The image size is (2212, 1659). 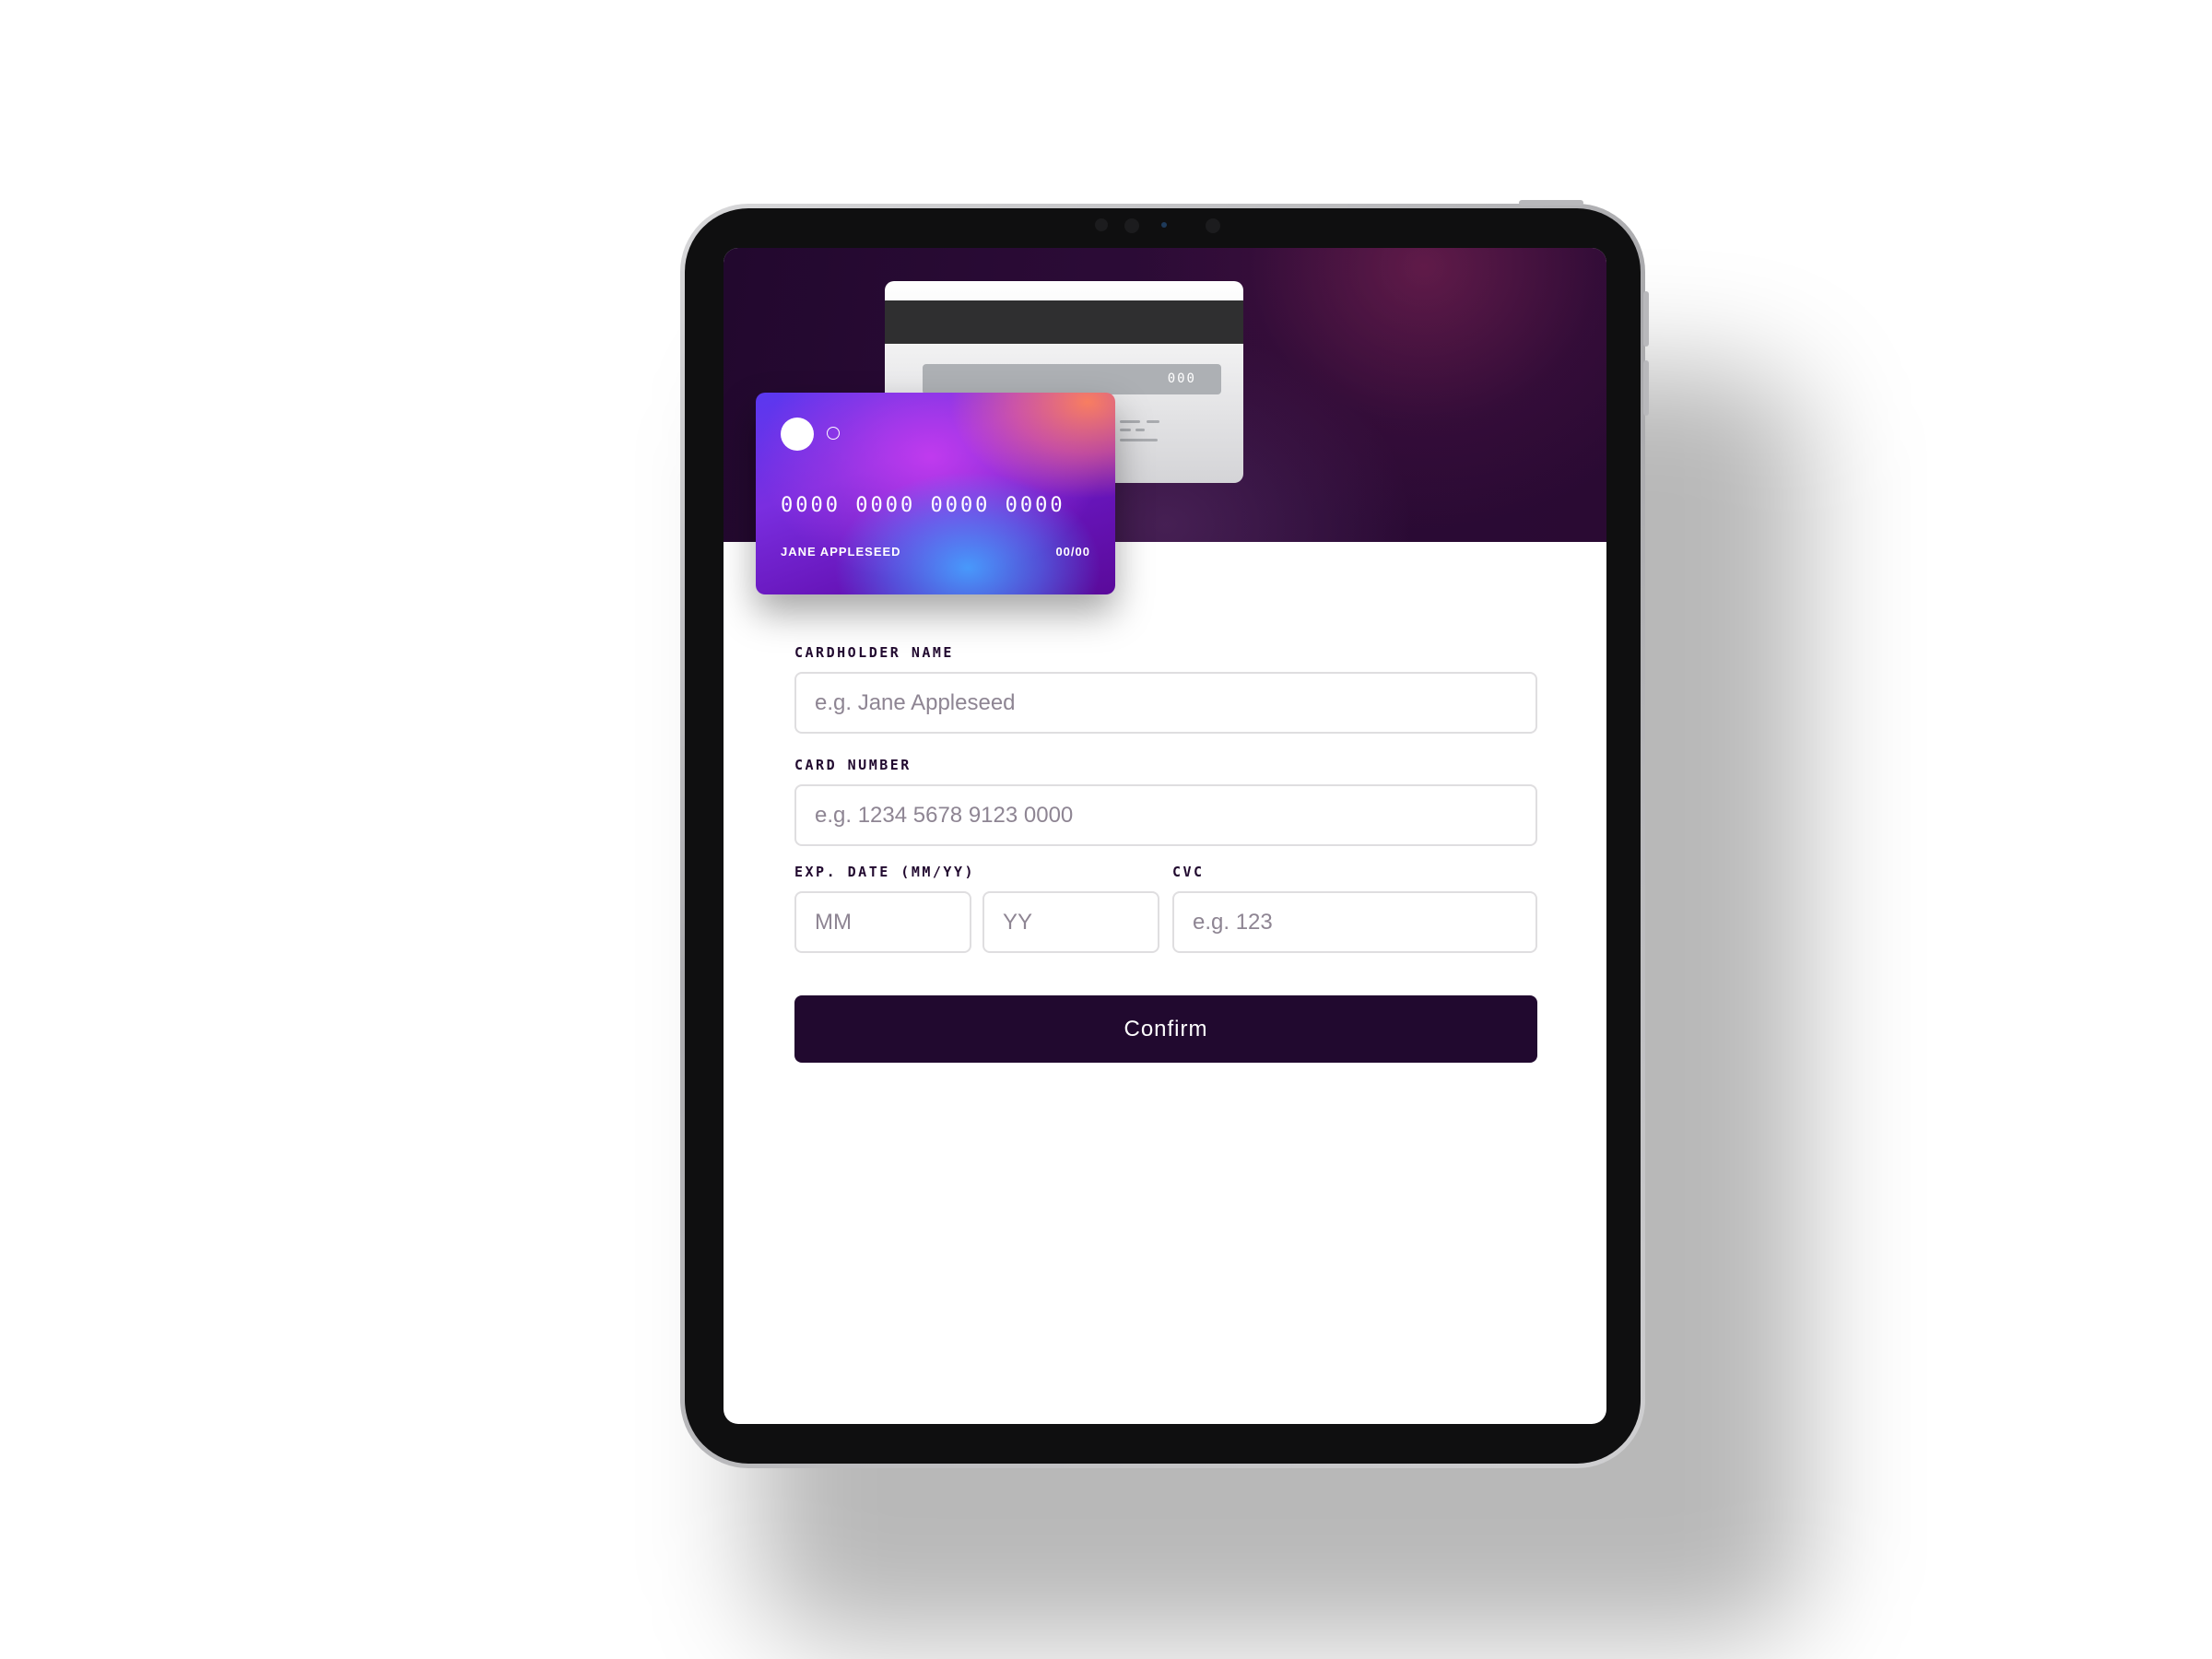 I want to click on signature-strip: 000, so click(x=1072, y=379).